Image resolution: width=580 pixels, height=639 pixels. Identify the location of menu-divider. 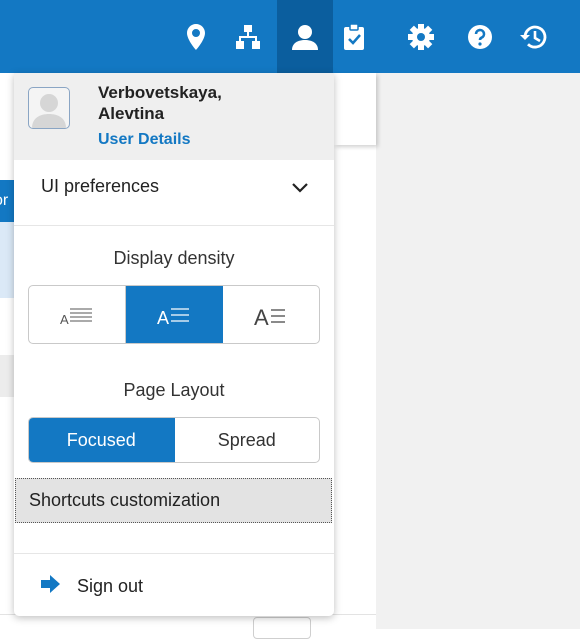
(174, 553).